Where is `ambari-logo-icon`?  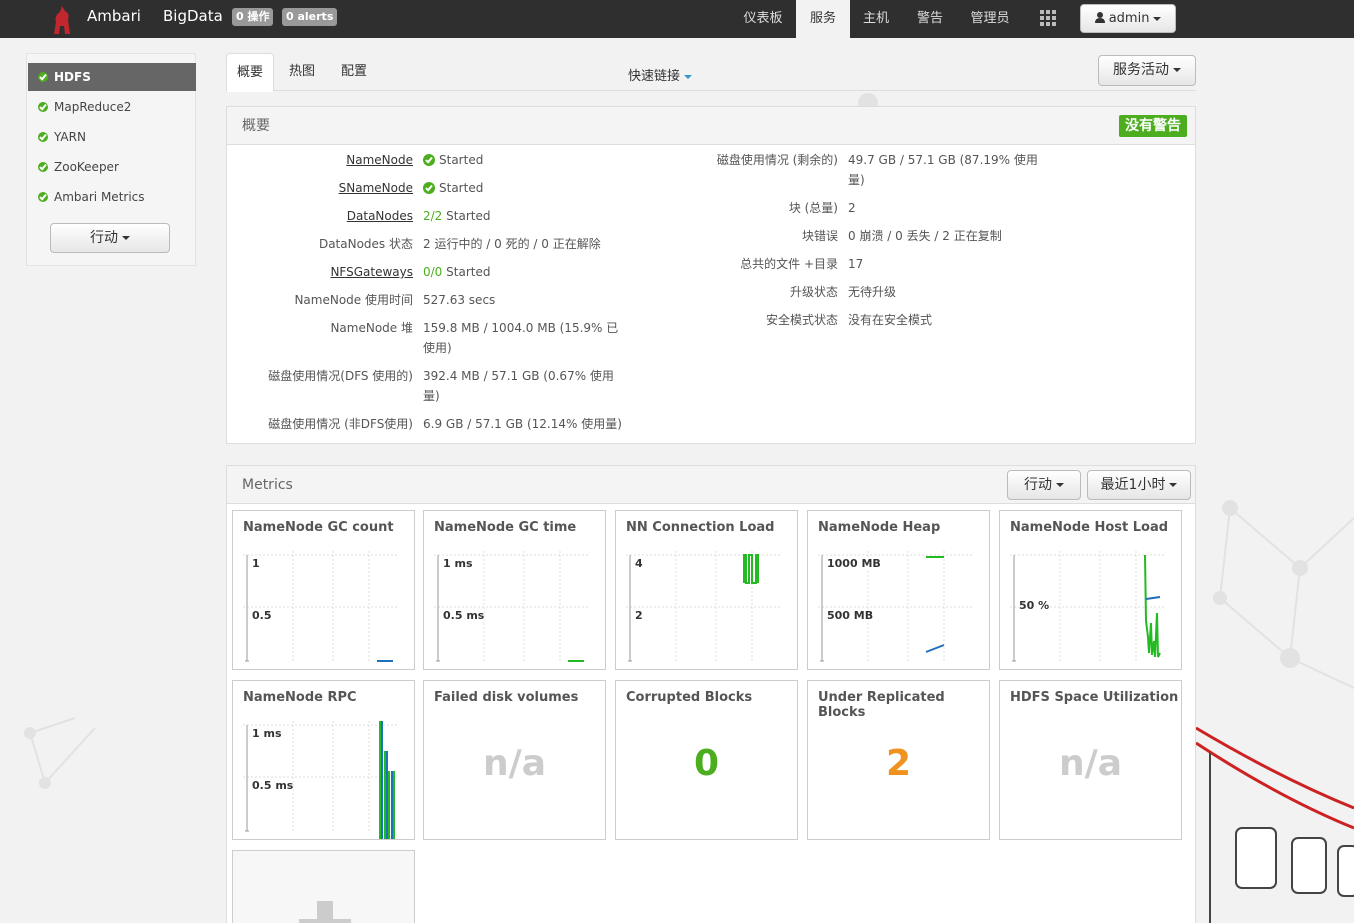
ambari-logo-icon is located at coordinates (62, 19).